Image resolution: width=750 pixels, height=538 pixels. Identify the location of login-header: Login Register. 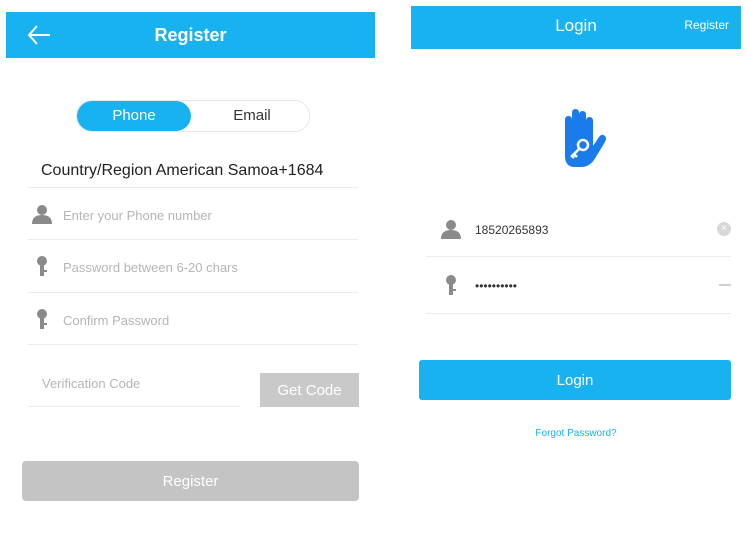
(576, 27).